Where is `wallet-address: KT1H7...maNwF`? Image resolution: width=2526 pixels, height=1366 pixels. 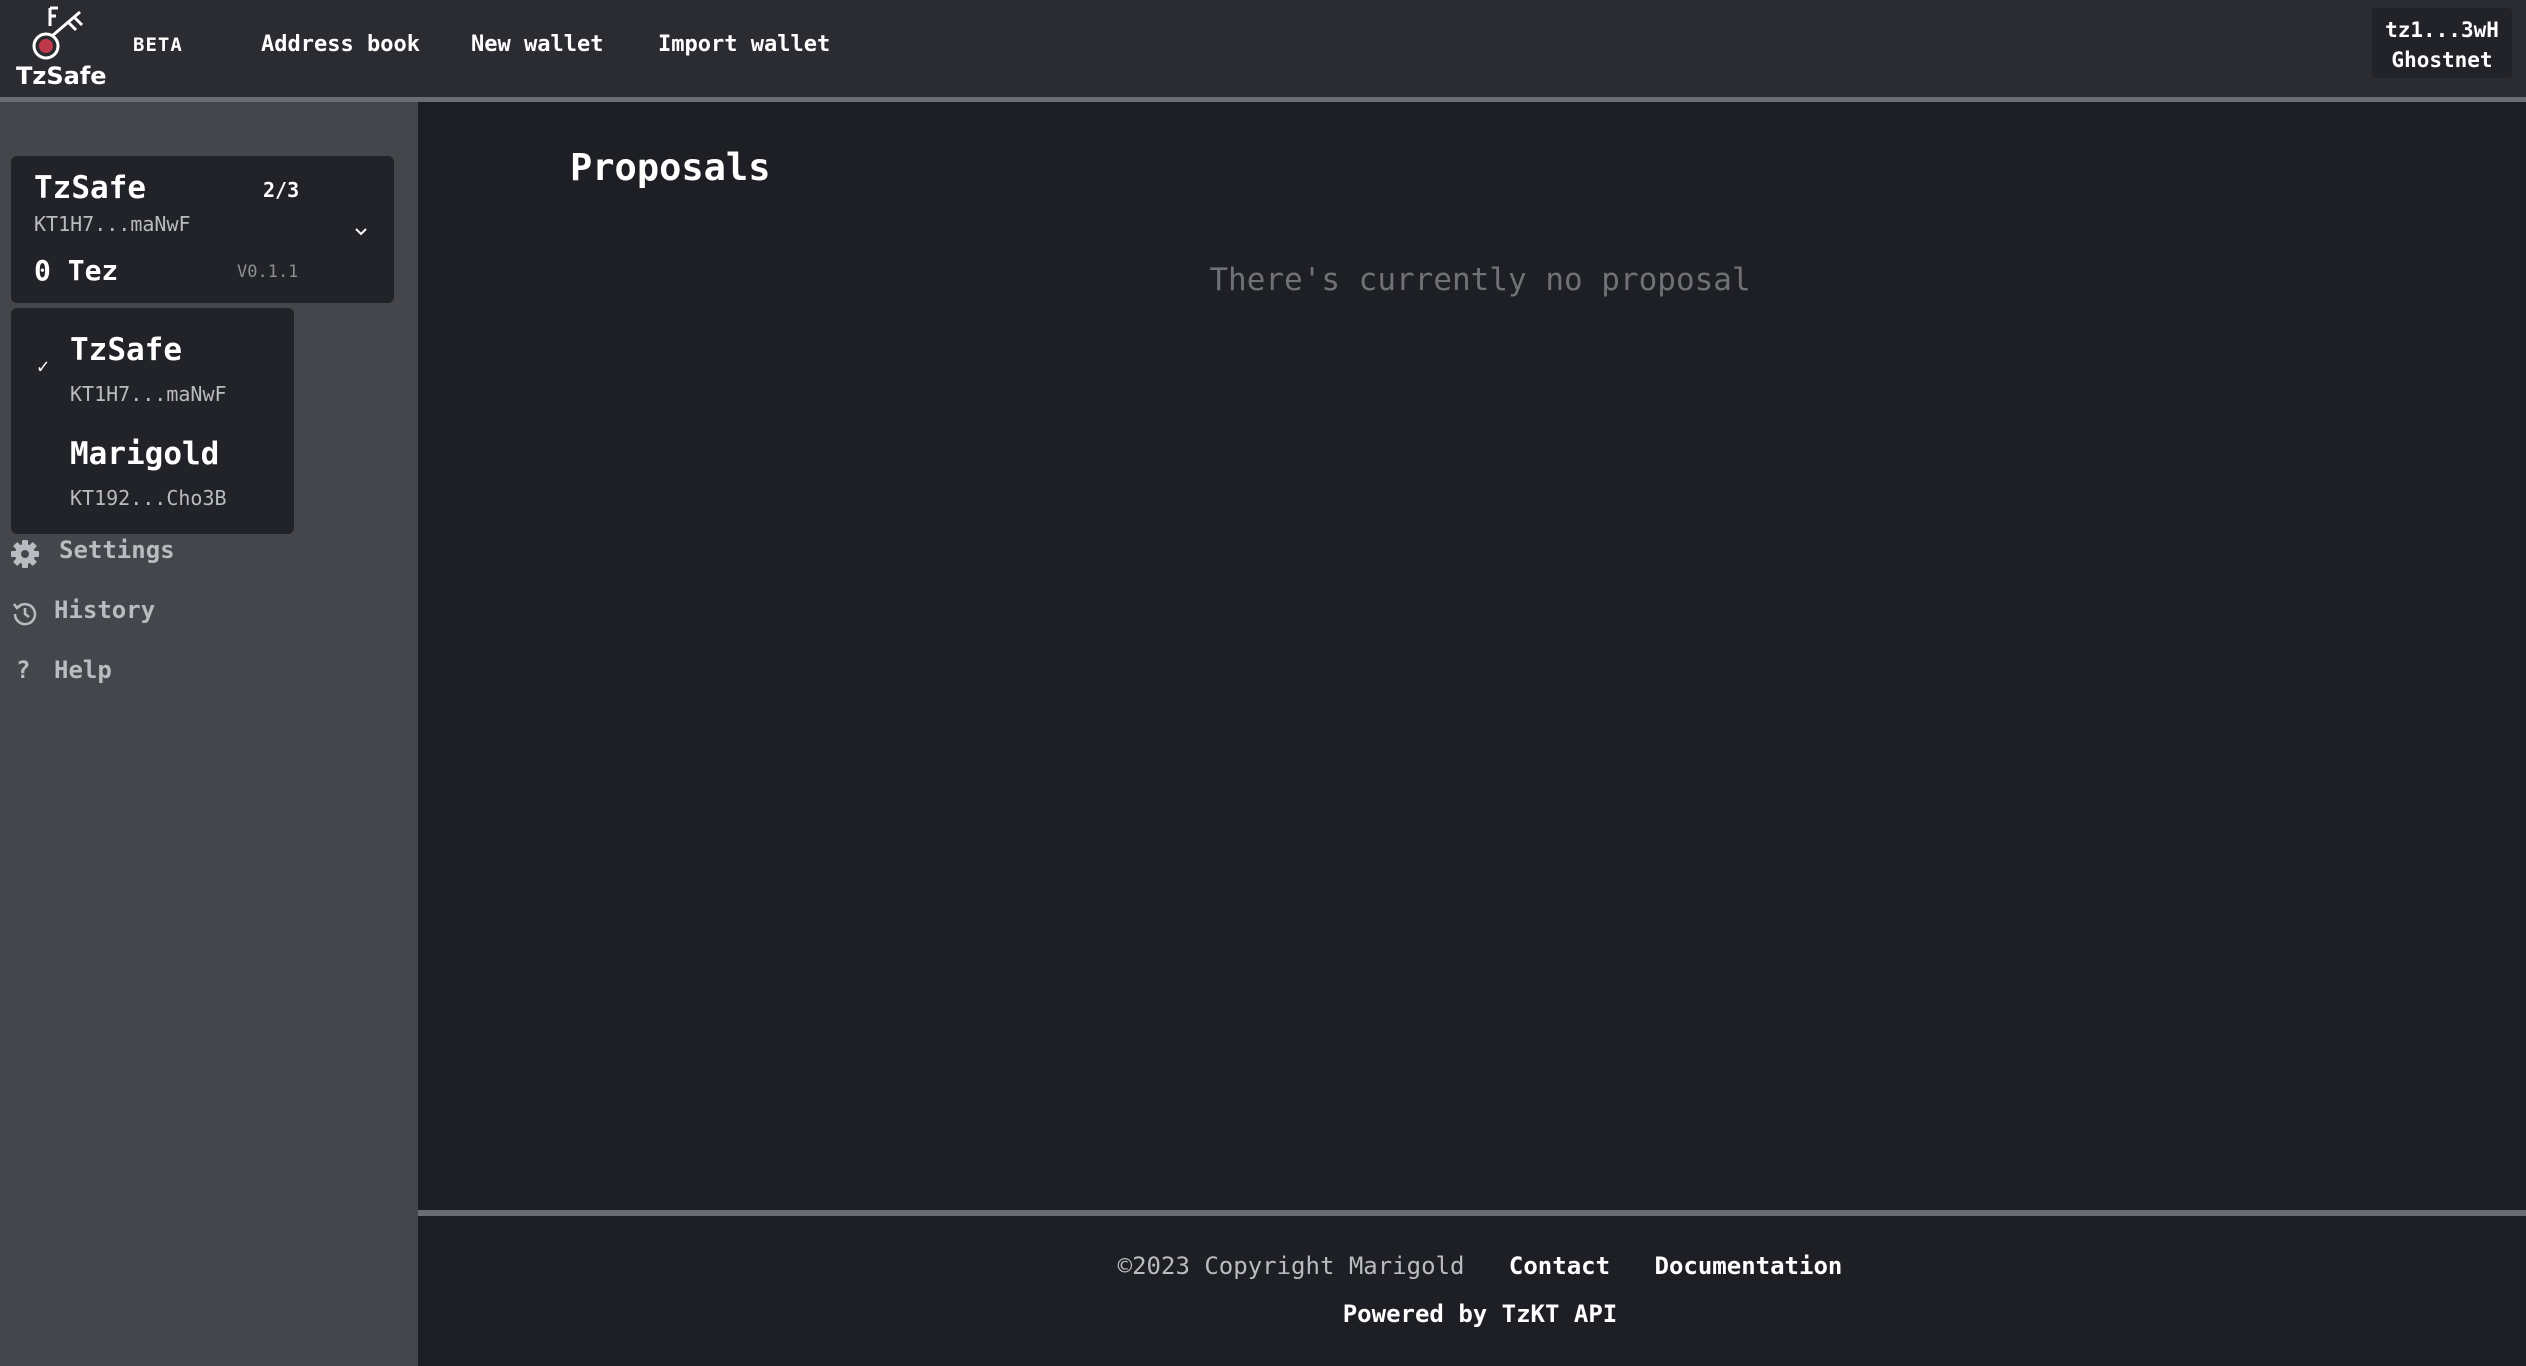 wallet-address: KT1H7...maNwF is located at coordinates (112, 224).